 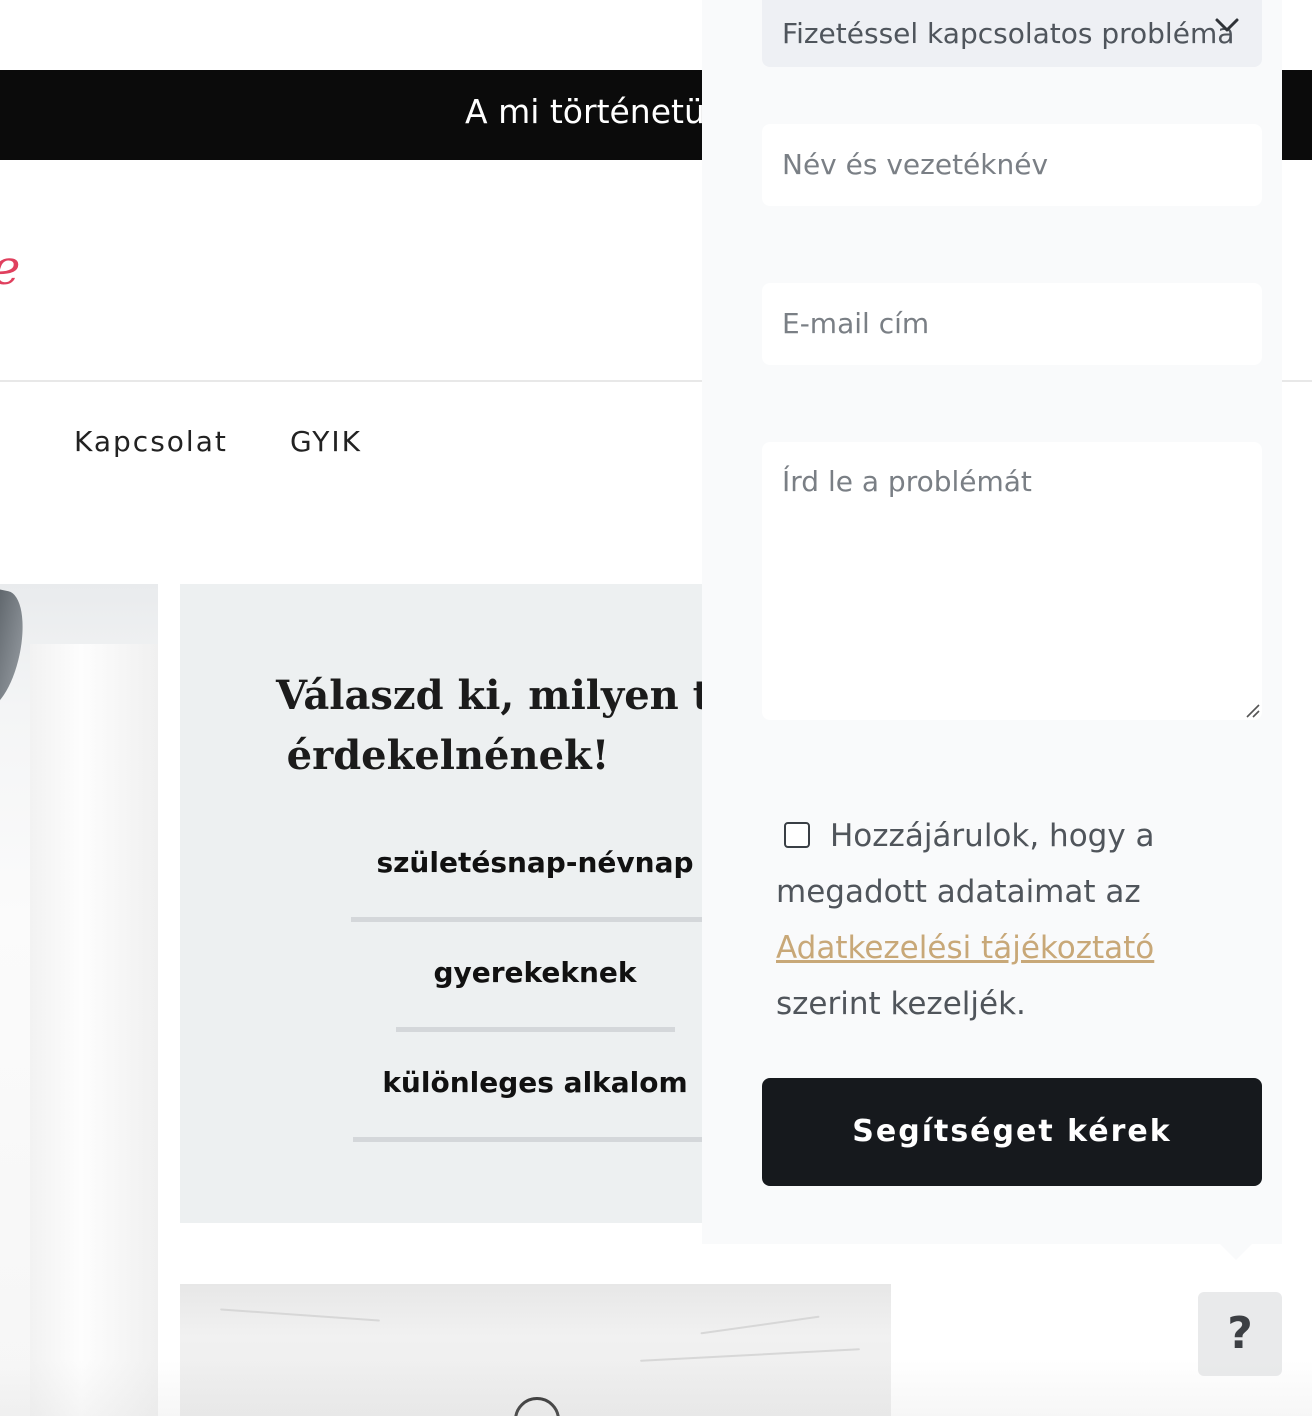 I want to click on category-card-title: Válaszd ki, milyen term érdekelnének!, so click(x=492, y=725).